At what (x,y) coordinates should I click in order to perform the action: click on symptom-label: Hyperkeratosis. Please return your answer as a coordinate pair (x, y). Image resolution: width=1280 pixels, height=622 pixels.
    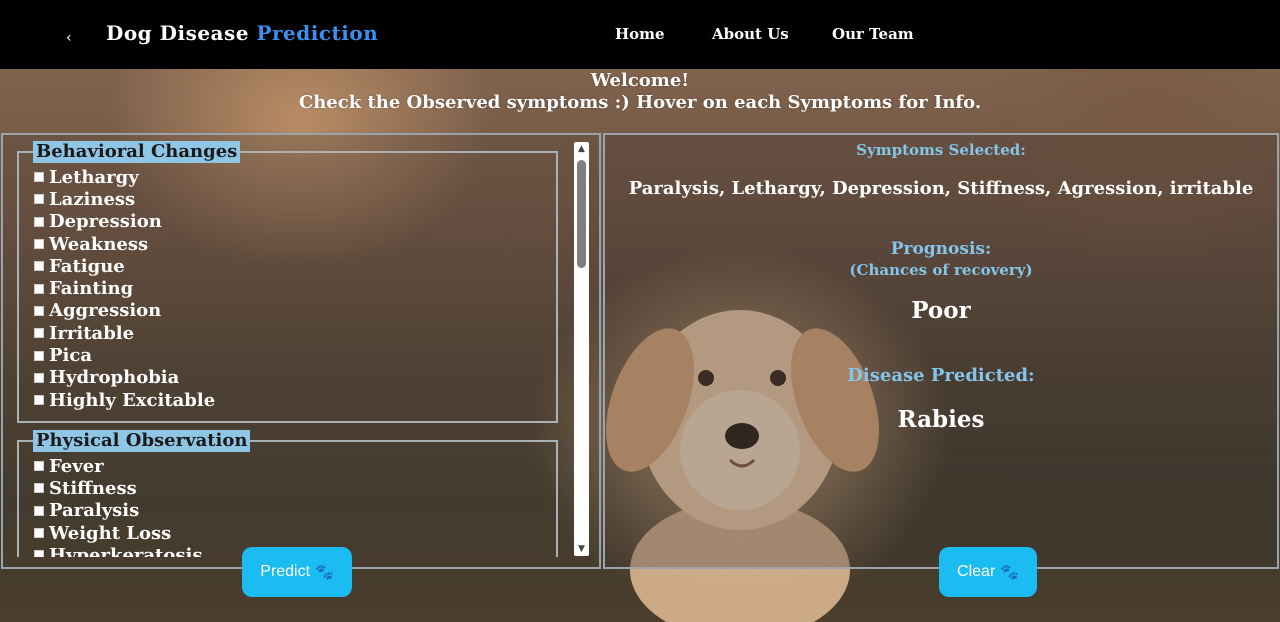
    Looking at the image, I should click on (126, 550).